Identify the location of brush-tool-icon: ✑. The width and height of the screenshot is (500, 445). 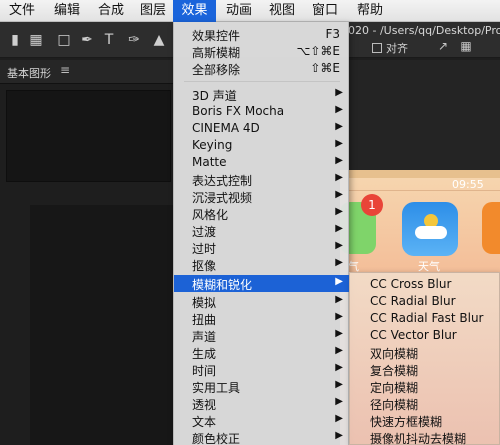
(134, 40).